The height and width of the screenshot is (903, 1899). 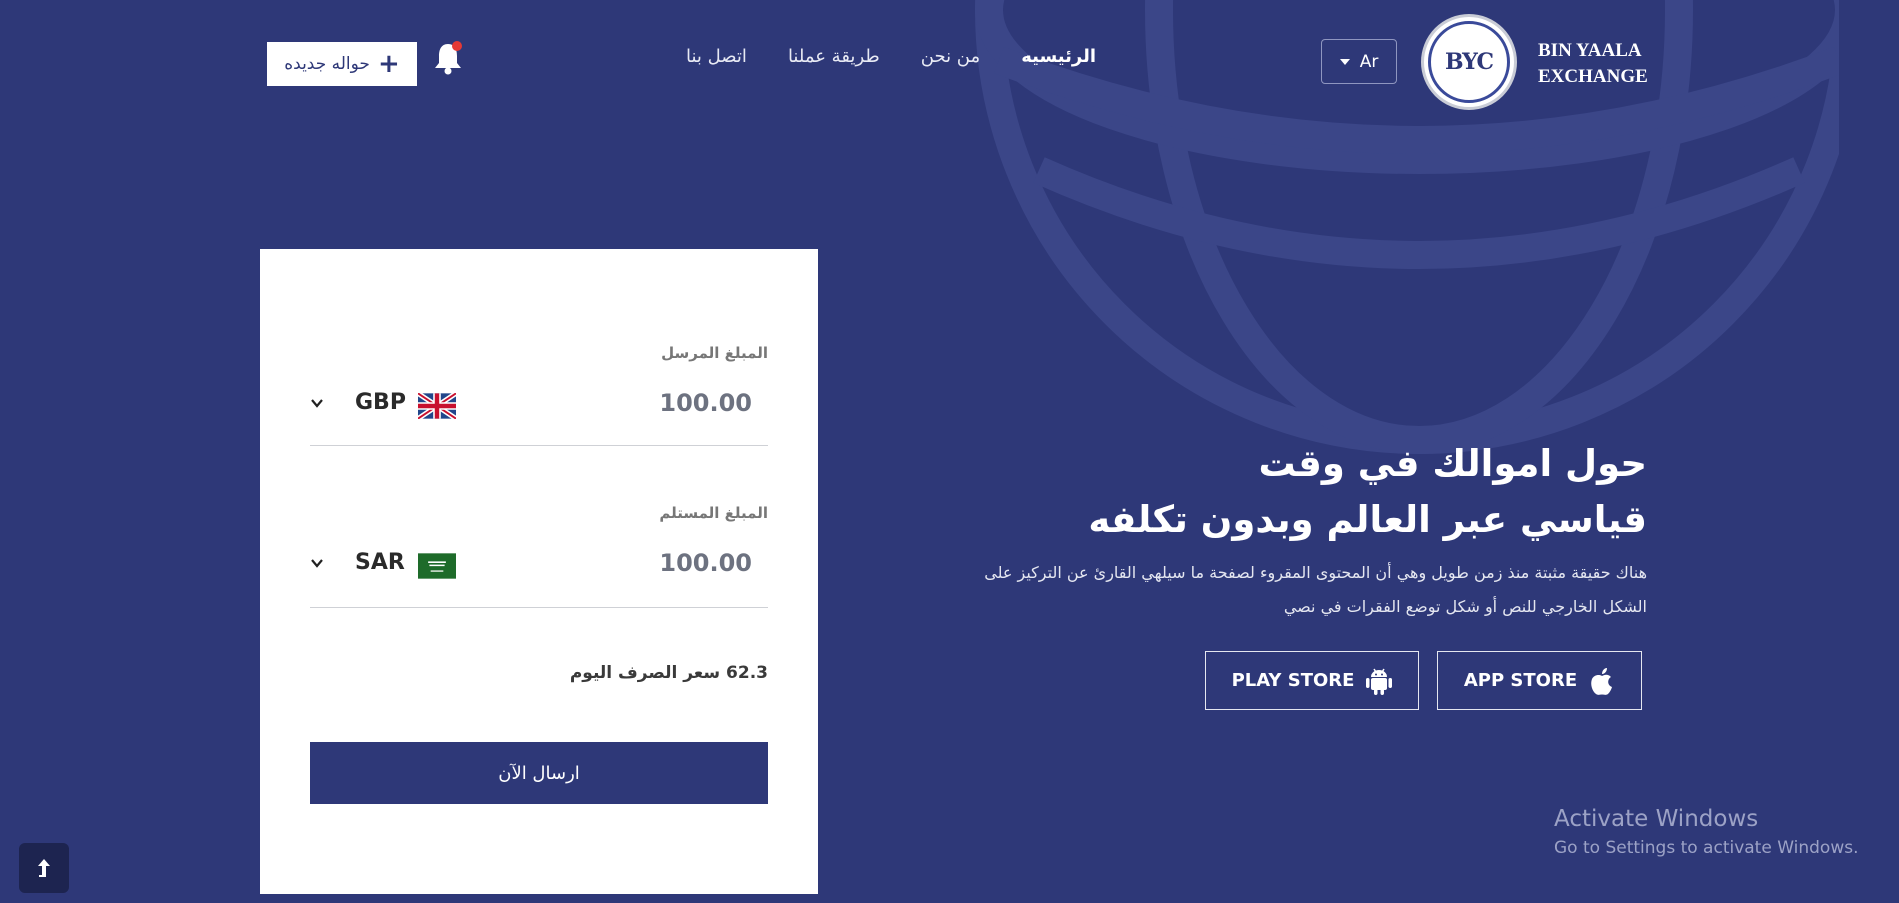 What do you see at coordinates (380, 562) in the screenshot?
I see `received-currency-select: SAR` at bounding box center [380, 562].